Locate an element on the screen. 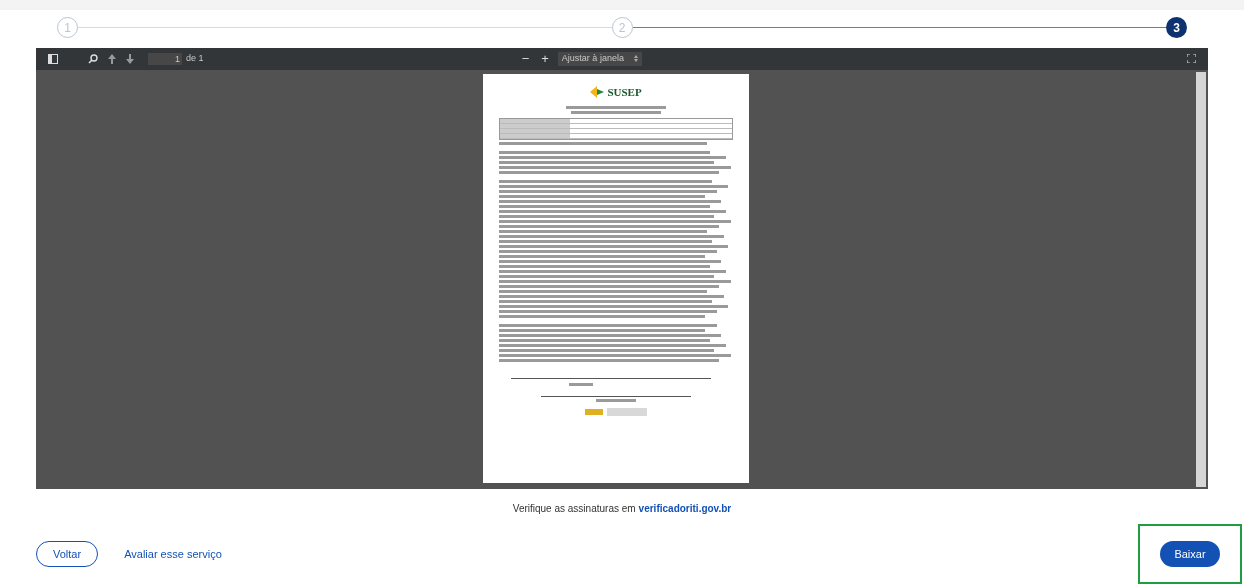  zoom-out-button: − is located at coordinates (525, 58).